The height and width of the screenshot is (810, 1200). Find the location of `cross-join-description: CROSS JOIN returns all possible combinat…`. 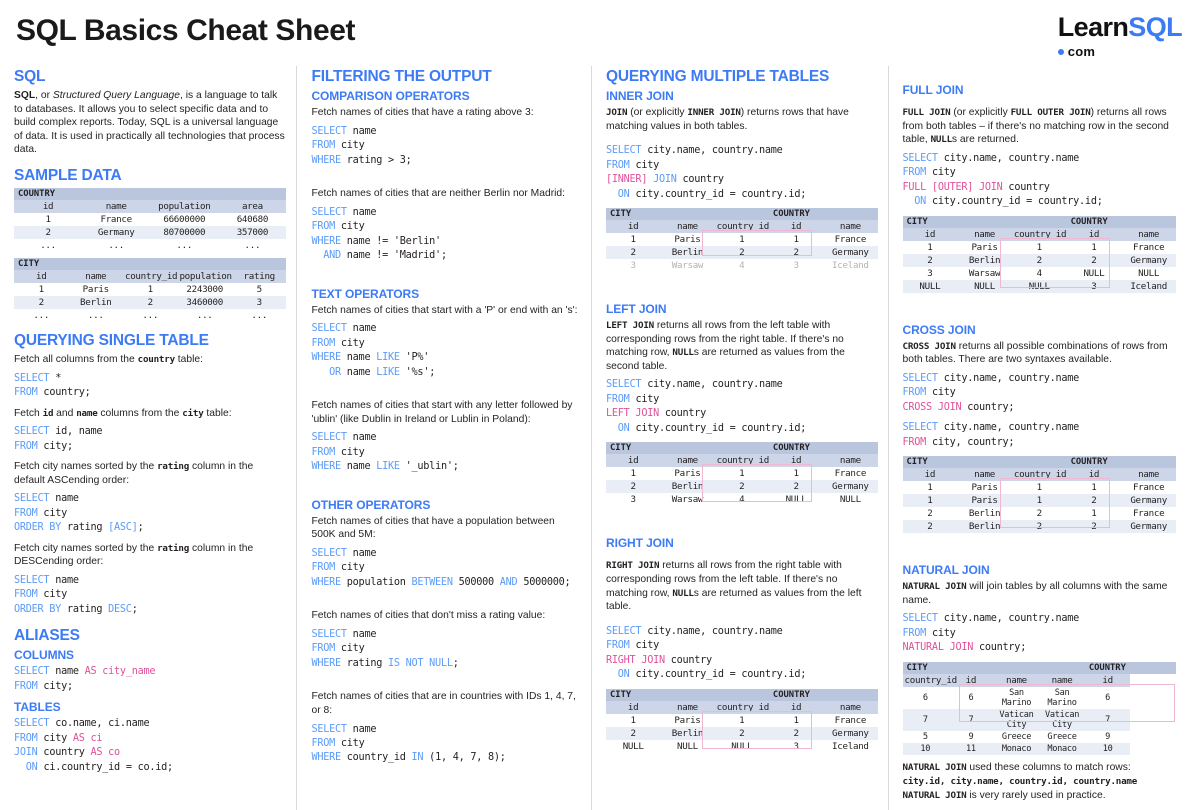

cross-join-description: CROSS JOIN returns all possible combinat… is located at coordinates (1035, 353).